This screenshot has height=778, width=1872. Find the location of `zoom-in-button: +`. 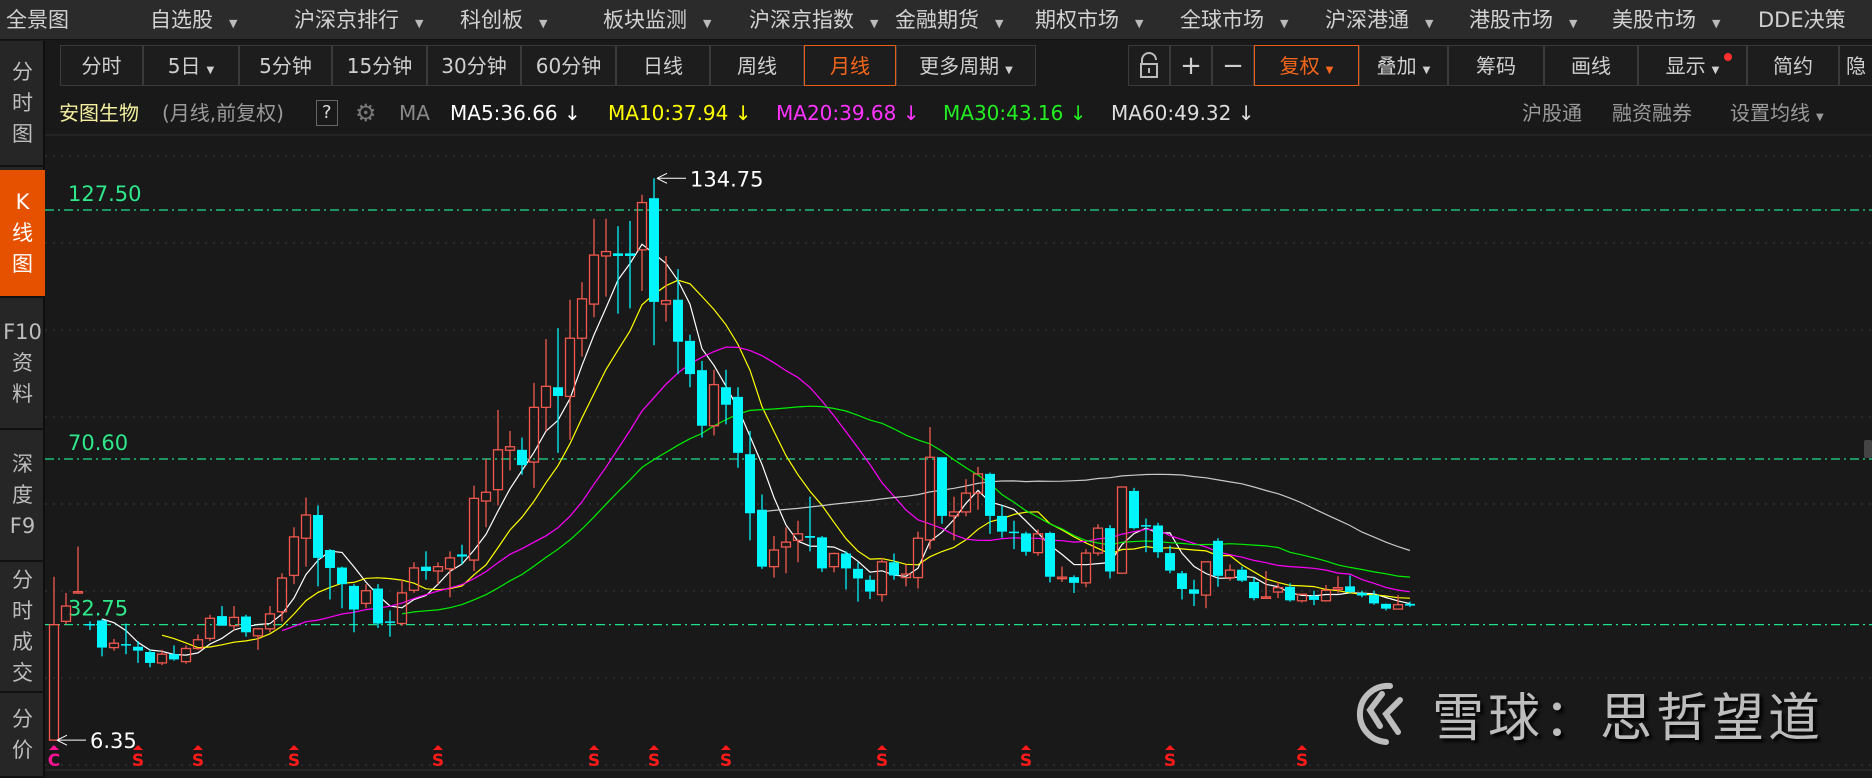

zoom-in-button: + is located at coordinates (1191, 65).